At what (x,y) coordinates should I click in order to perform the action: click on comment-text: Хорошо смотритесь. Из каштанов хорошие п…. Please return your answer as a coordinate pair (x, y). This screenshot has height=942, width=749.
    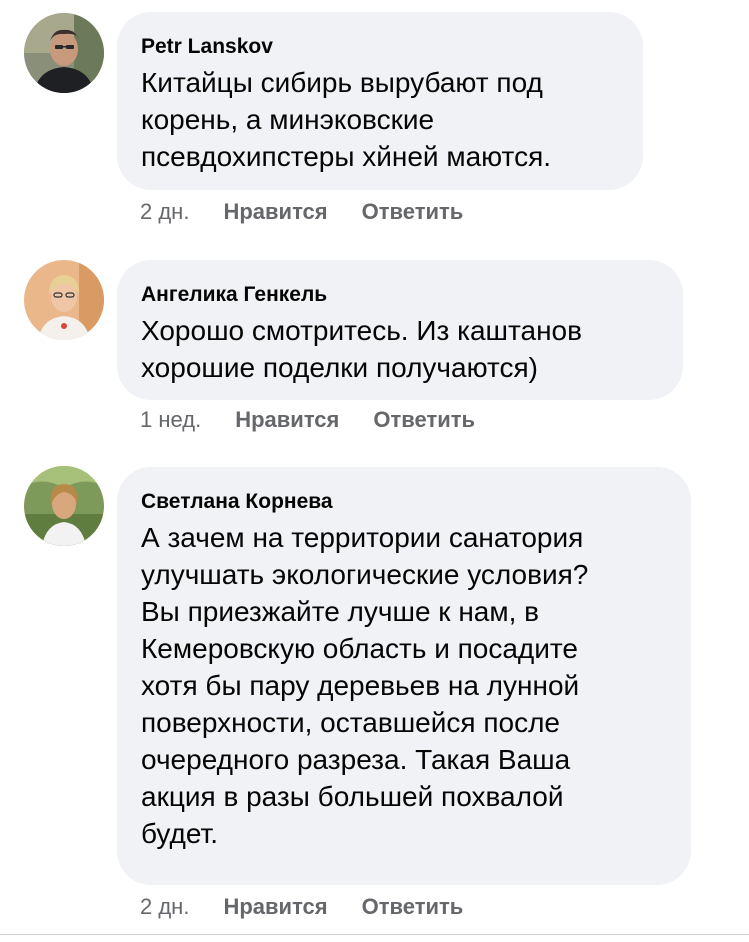
    Looking at the image, I should click on (361, 349).